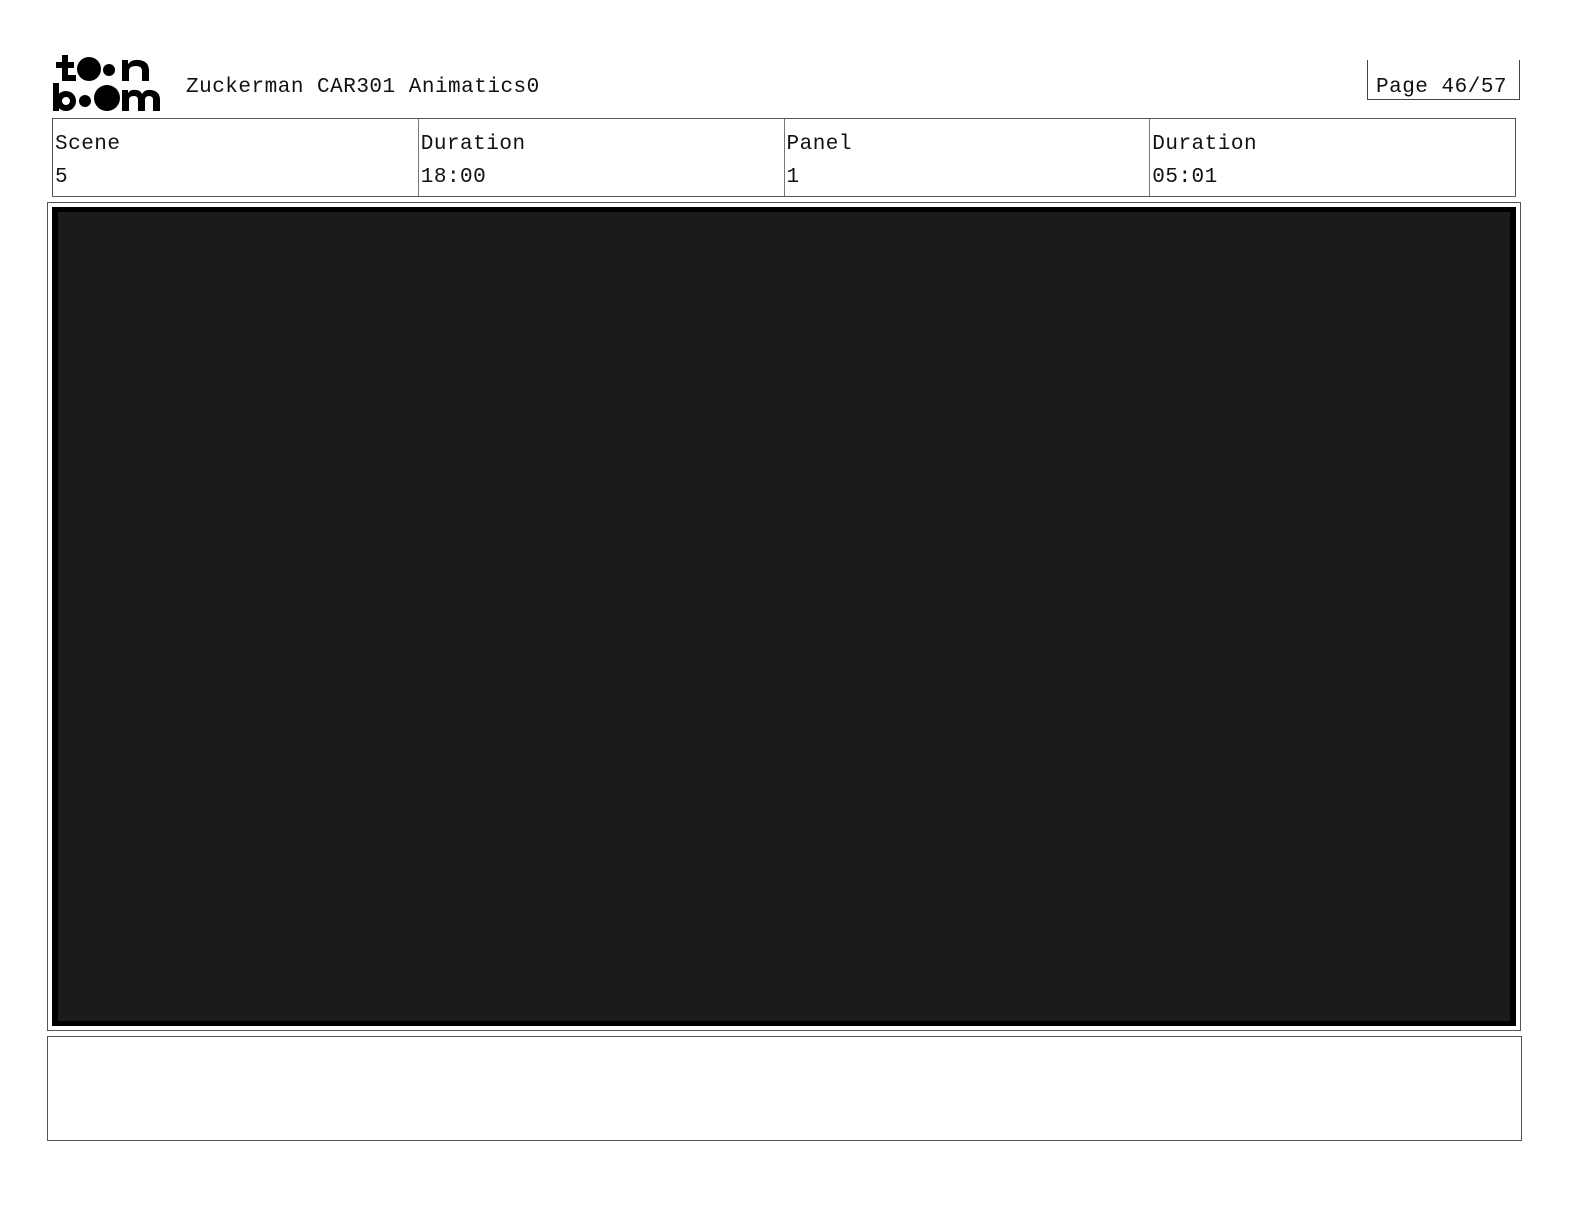 This screenshot has height=1224, width=1584. What do you see at coordinates (88, 144) in the screenshot?
I see `scene-label: Scene` at bounding box center [88, 144].